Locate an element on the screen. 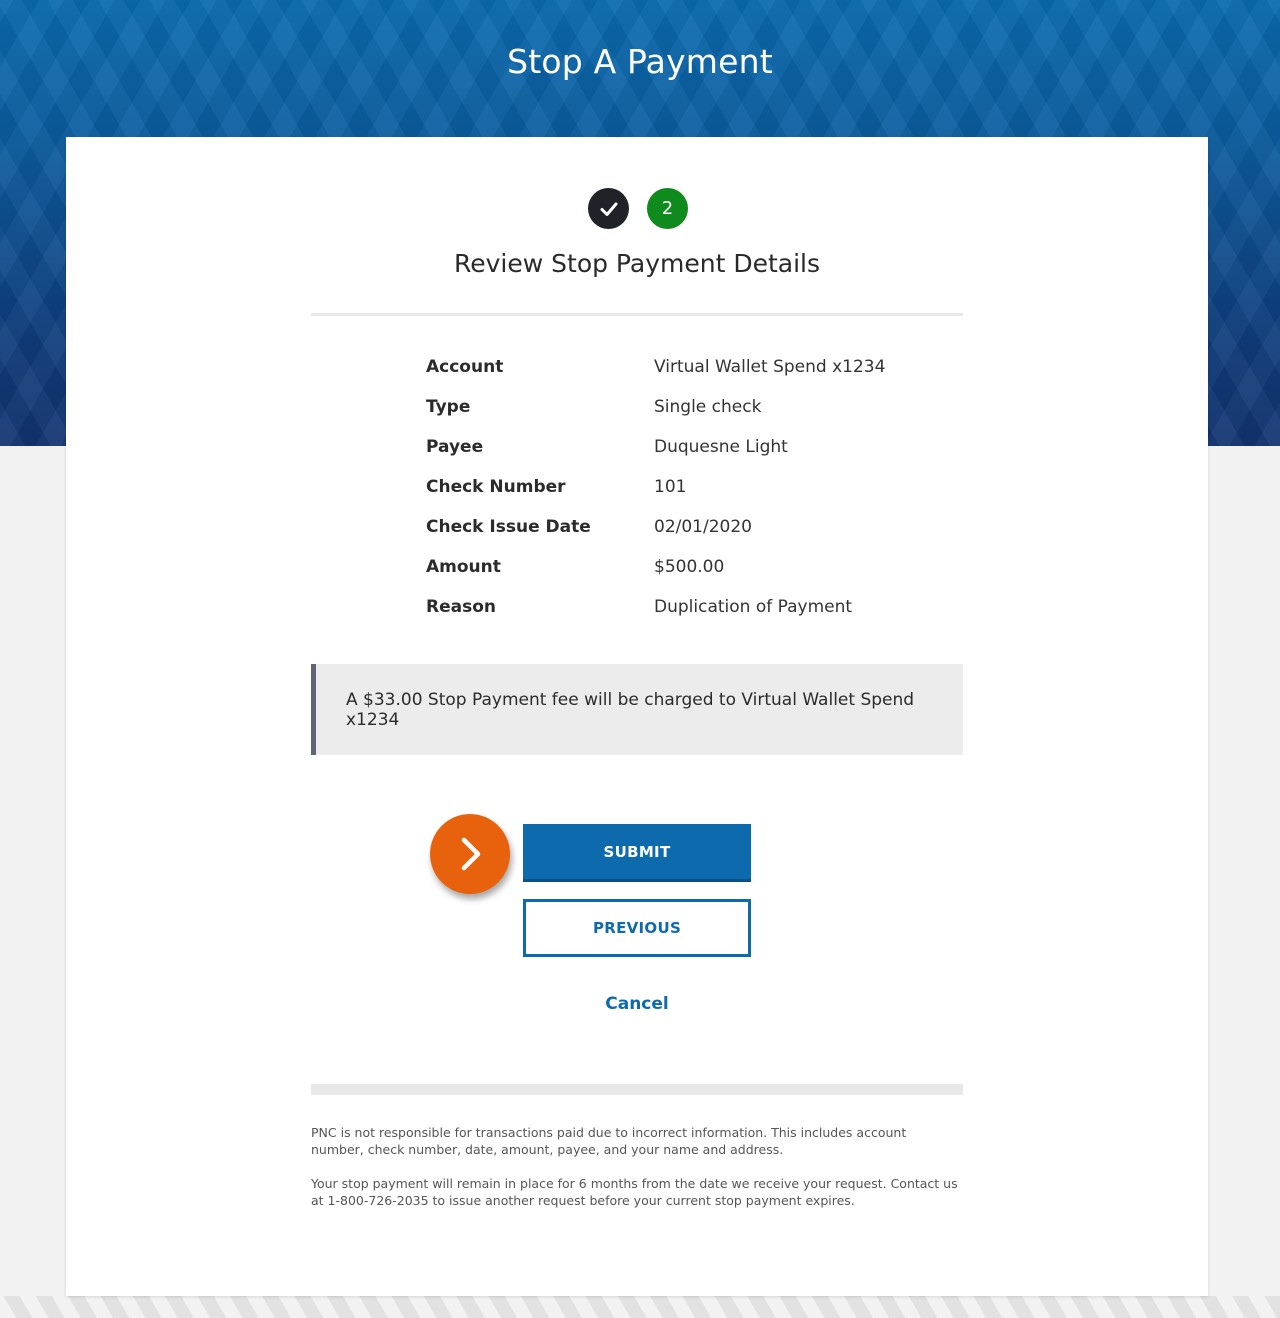  cancel-link: Cancel is located at coordinates (637, 1004).